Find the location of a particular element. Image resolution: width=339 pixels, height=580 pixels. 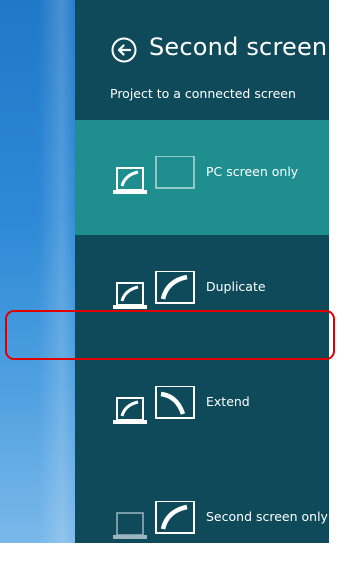

second-screen-only-icon is located at coordinates (154, 520).